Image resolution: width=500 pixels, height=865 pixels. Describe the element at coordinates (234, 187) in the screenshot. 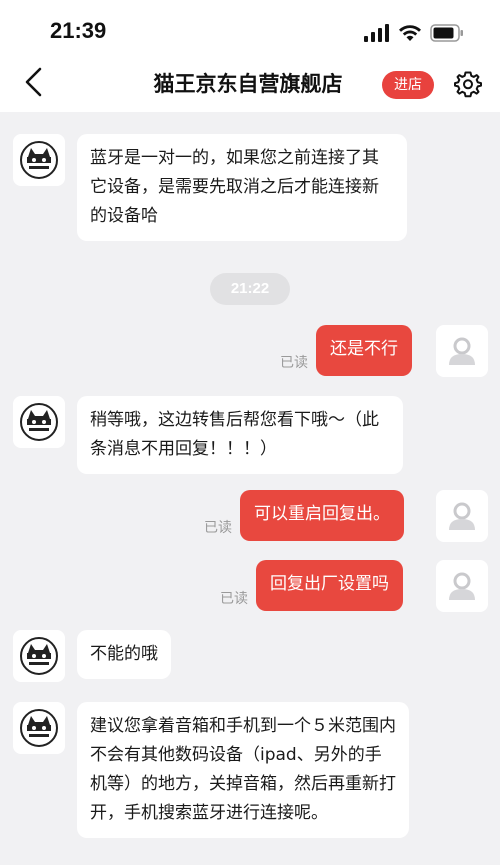

I see `message-text: 蓝牙是一对一的，如果您之前连接了其它设备，是需要先取消之后才能连接新的设备哈` at that location.